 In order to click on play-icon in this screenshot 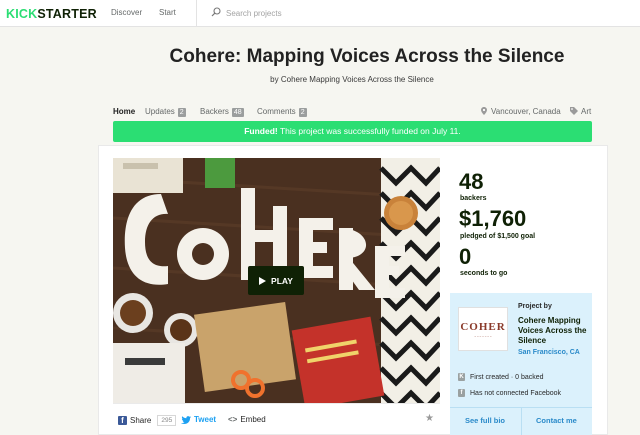, I will do `click(263, 280)`.